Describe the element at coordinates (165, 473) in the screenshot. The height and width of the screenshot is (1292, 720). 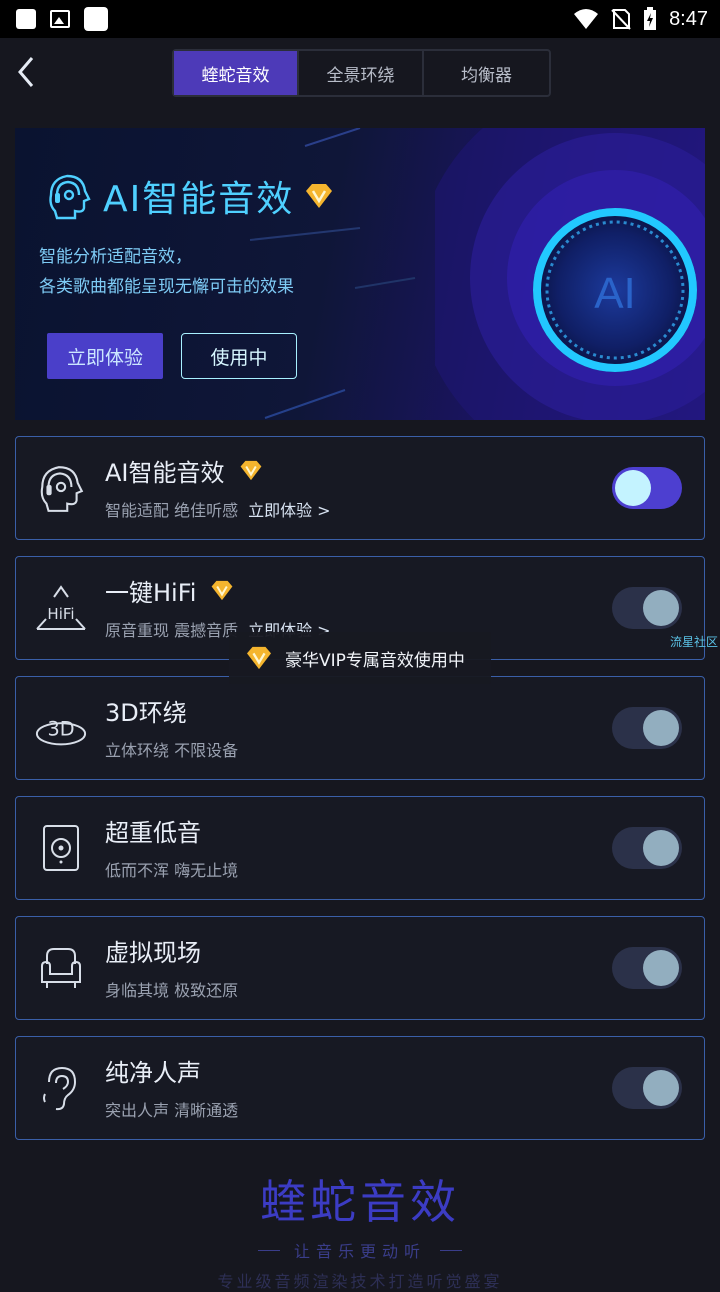
I see `effect-title: AI智能音效` at that location.